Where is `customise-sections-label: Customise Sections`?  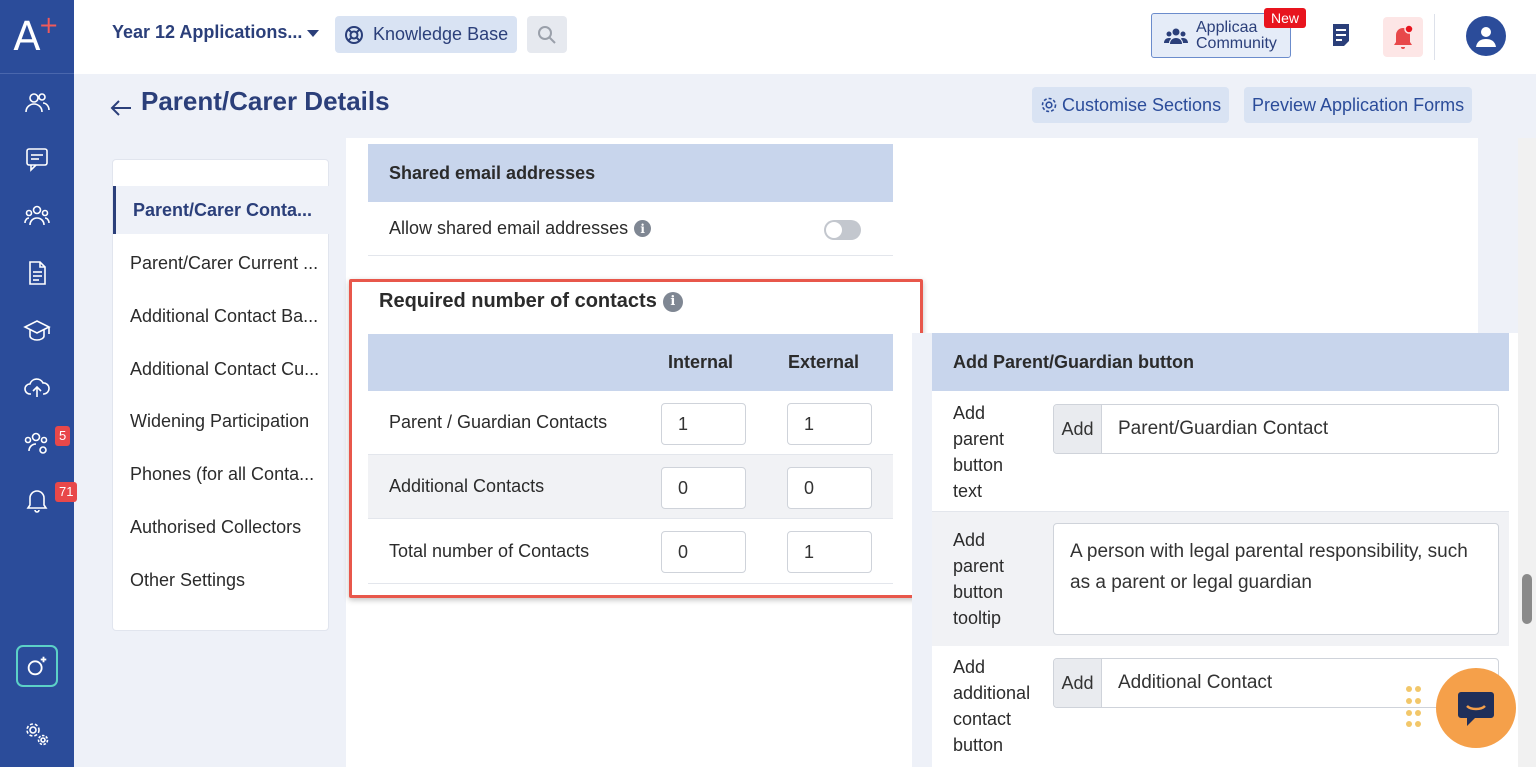 customise-sections-label: Customise Sections is located at coordinates (1142, 104).